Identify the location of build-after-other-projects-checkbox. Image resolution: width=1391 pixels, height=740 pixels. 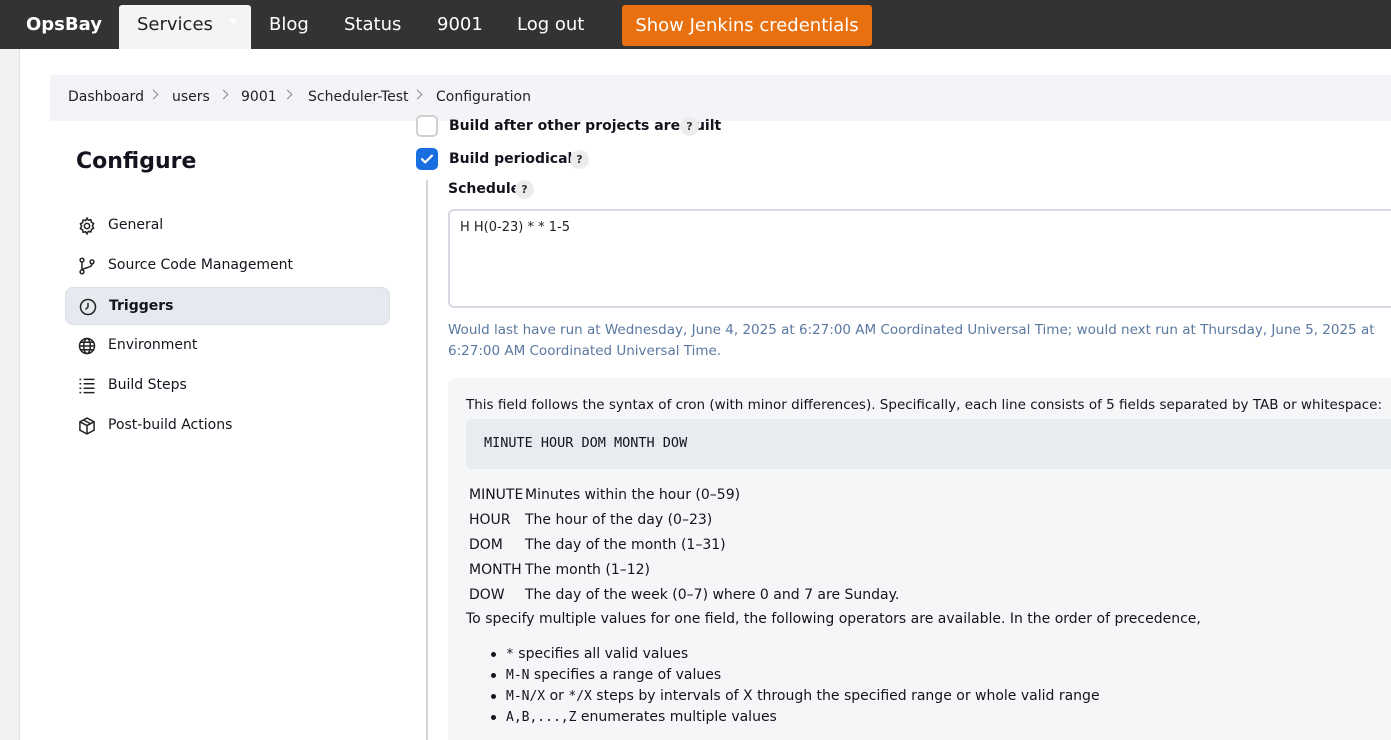
(427, 126).